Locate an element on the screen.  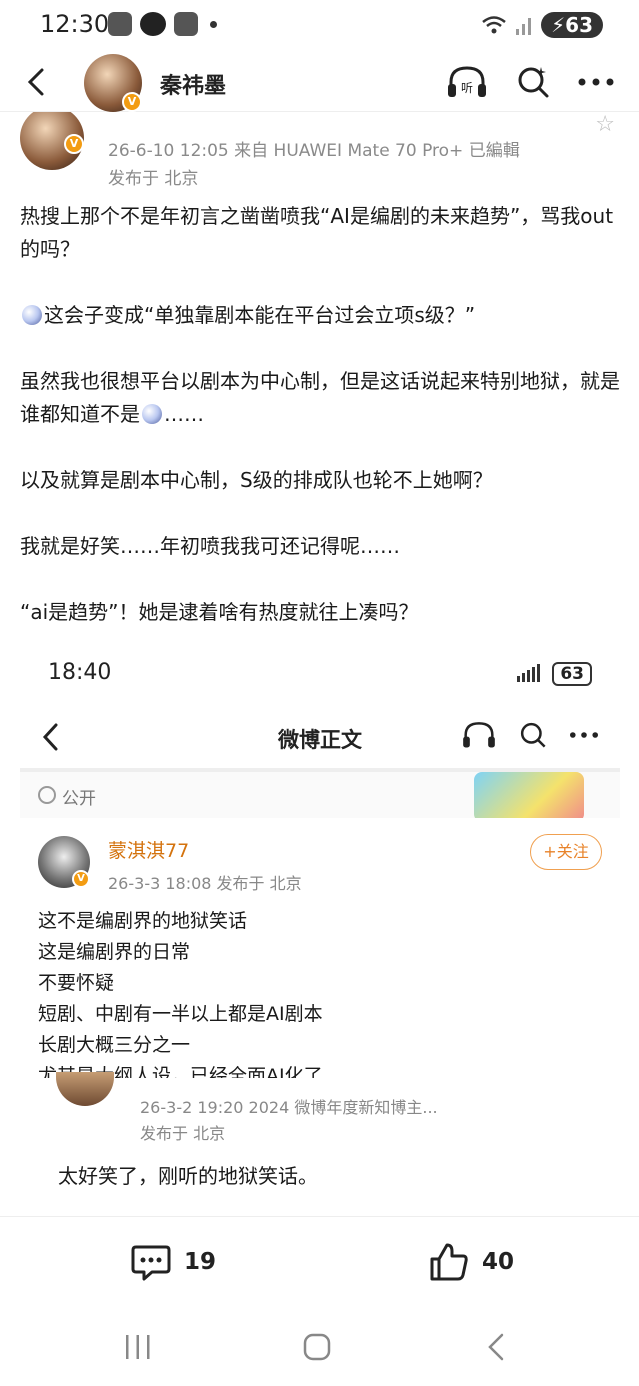
shot-visibility-row: 公开 is located at coordinates (320, 795).